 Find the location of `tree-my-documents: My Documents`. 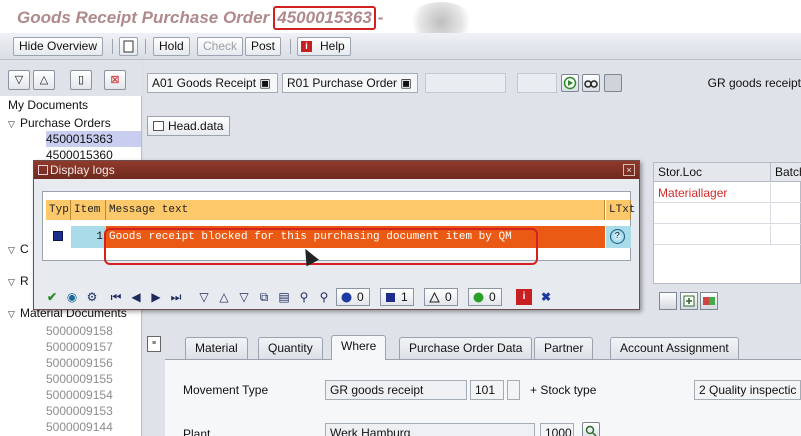

tree-my-documents: My Documents is located at coordinates (48, 105).